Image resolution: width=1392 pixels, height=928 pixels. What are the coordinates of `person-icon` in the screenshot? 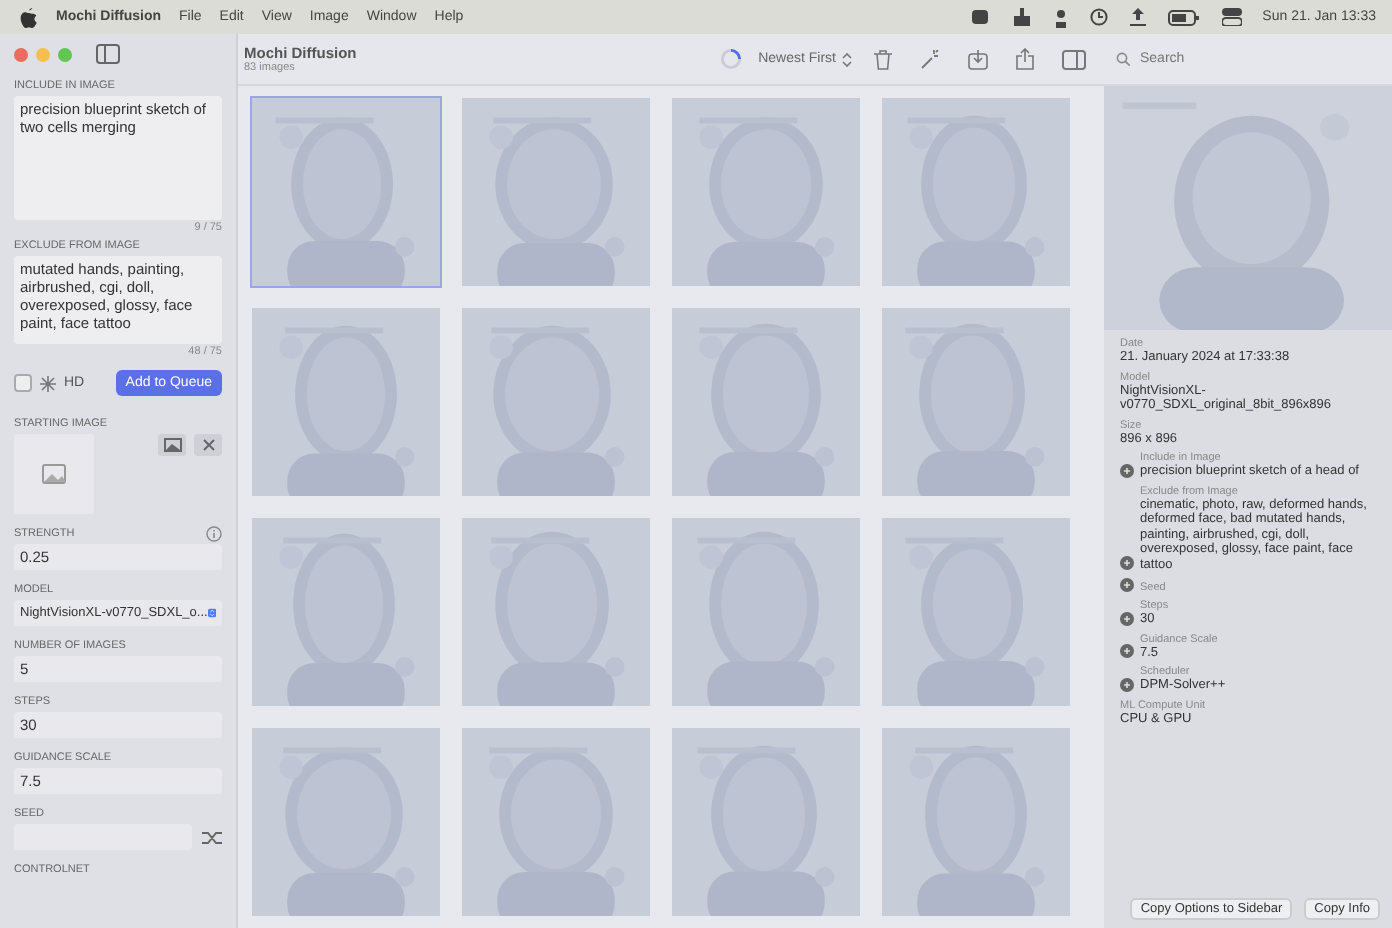 It's located at (1061, 17).